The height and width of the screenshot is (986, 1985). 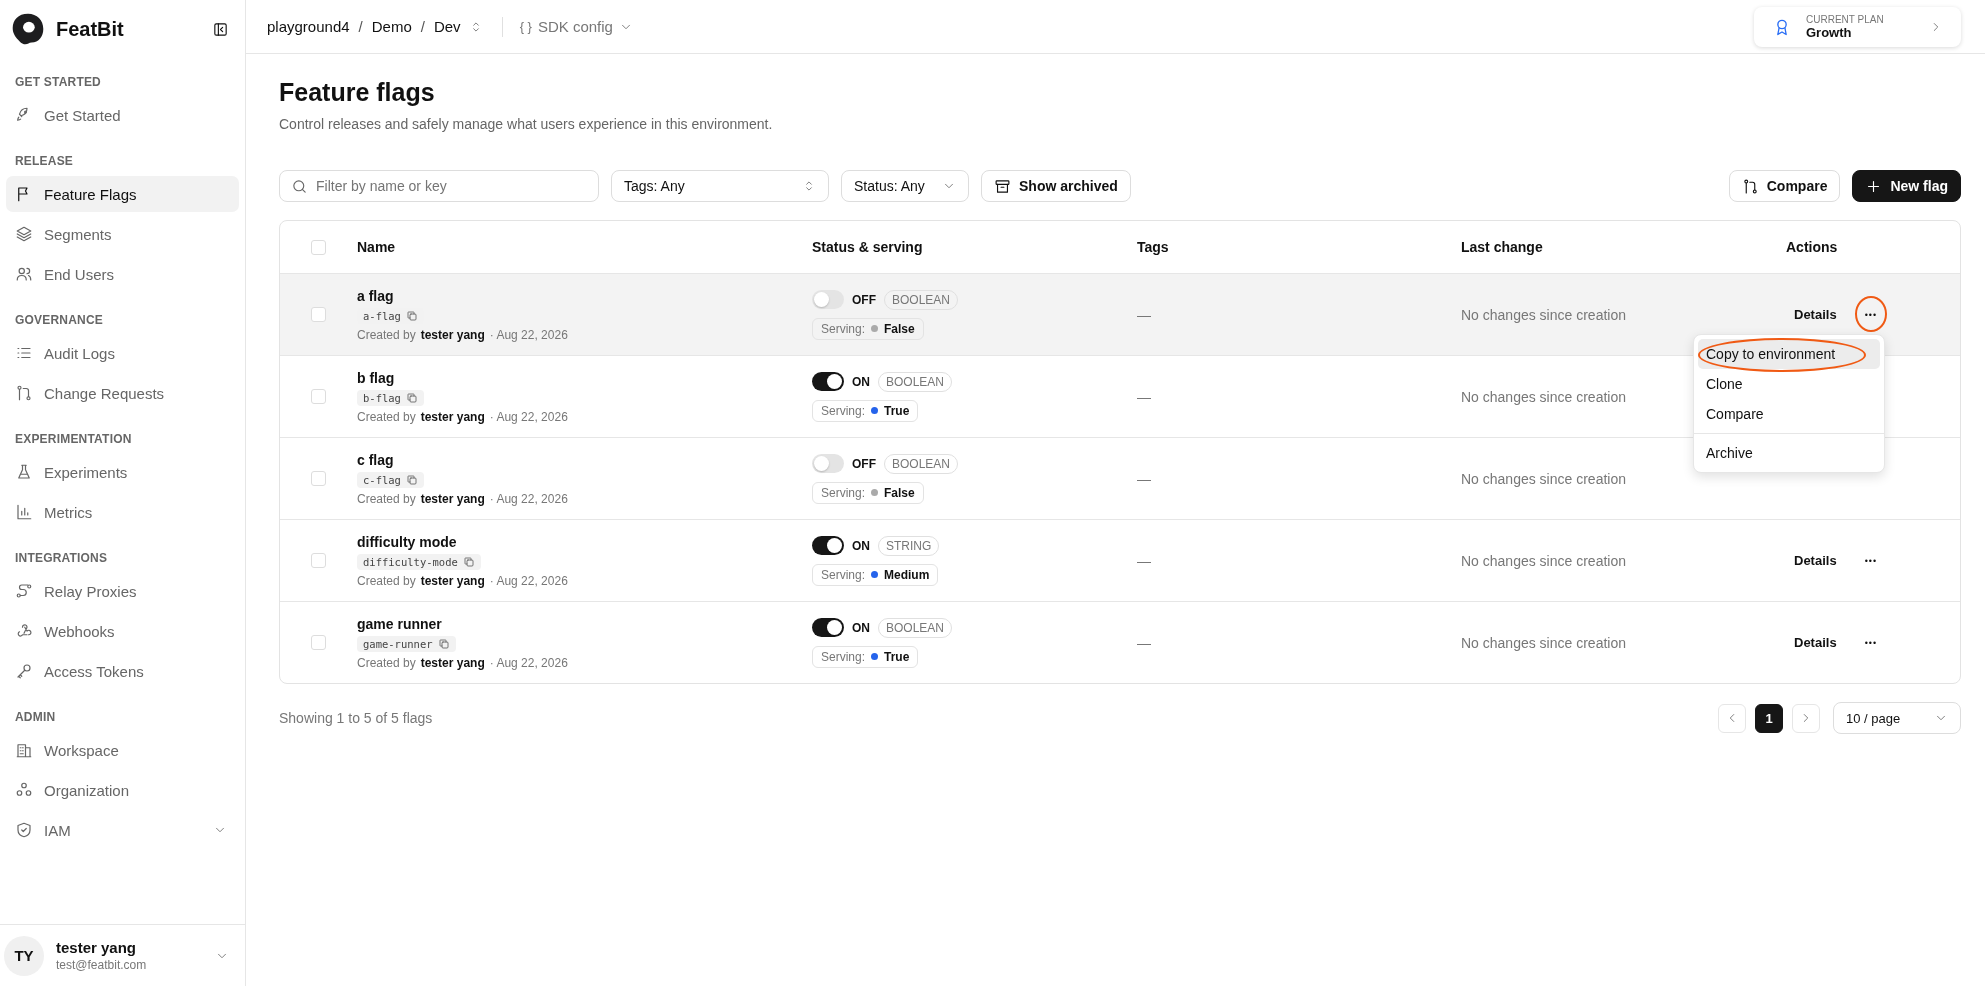 I want to click on sidebar-item: Webhooks, so click(x=122, y=631).